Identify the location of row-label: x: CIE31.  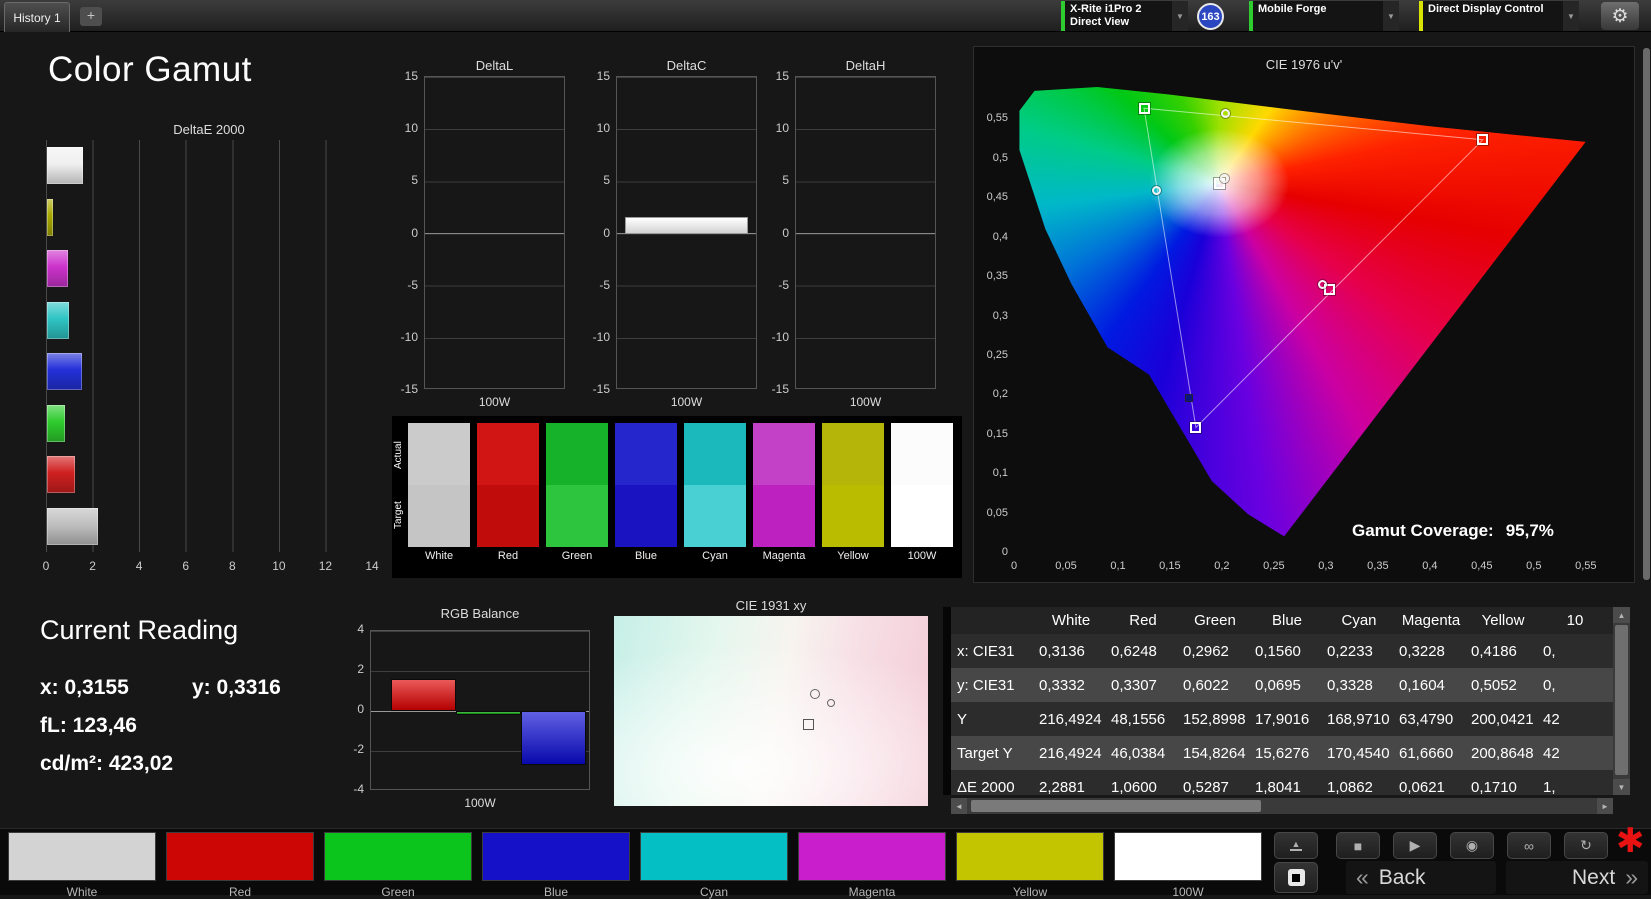
(986, 651).